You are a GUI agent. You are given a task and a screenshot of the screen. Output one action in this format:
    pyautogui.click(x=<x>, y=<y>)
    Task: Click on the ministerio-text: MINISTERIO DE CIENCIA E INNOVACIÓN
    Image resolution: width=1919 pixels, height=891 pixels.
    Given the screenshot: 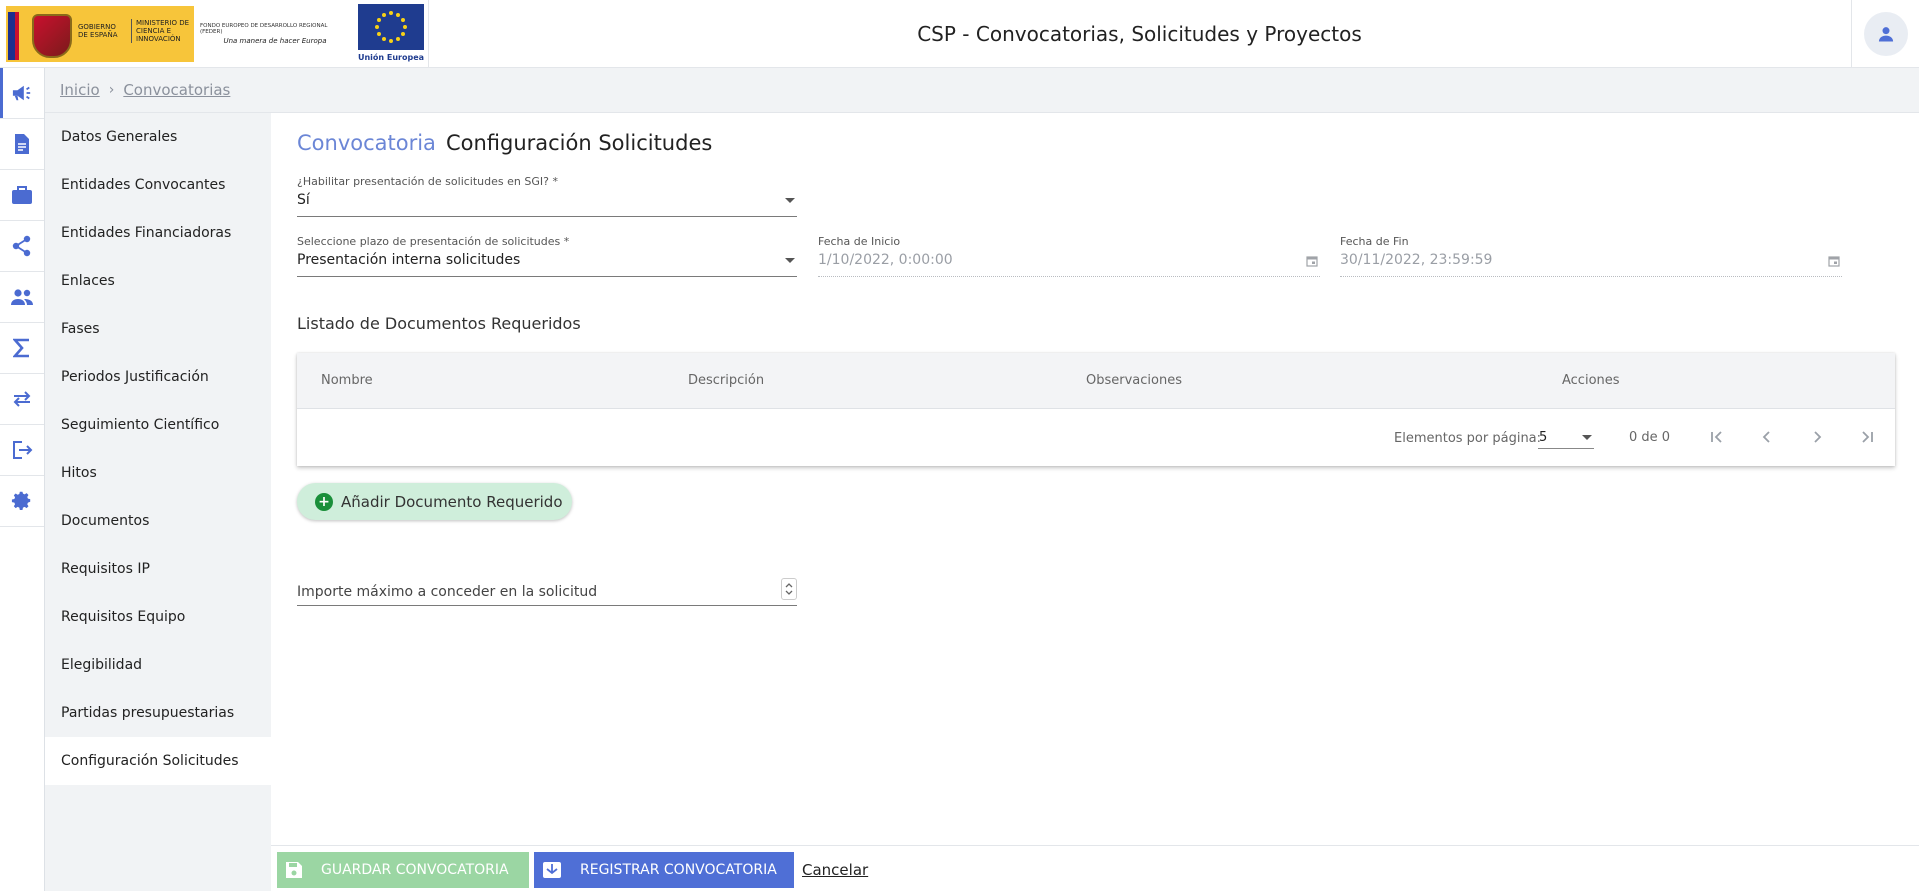 What is the action you would take?
    pyautogui.click(x=161, y=31)
    